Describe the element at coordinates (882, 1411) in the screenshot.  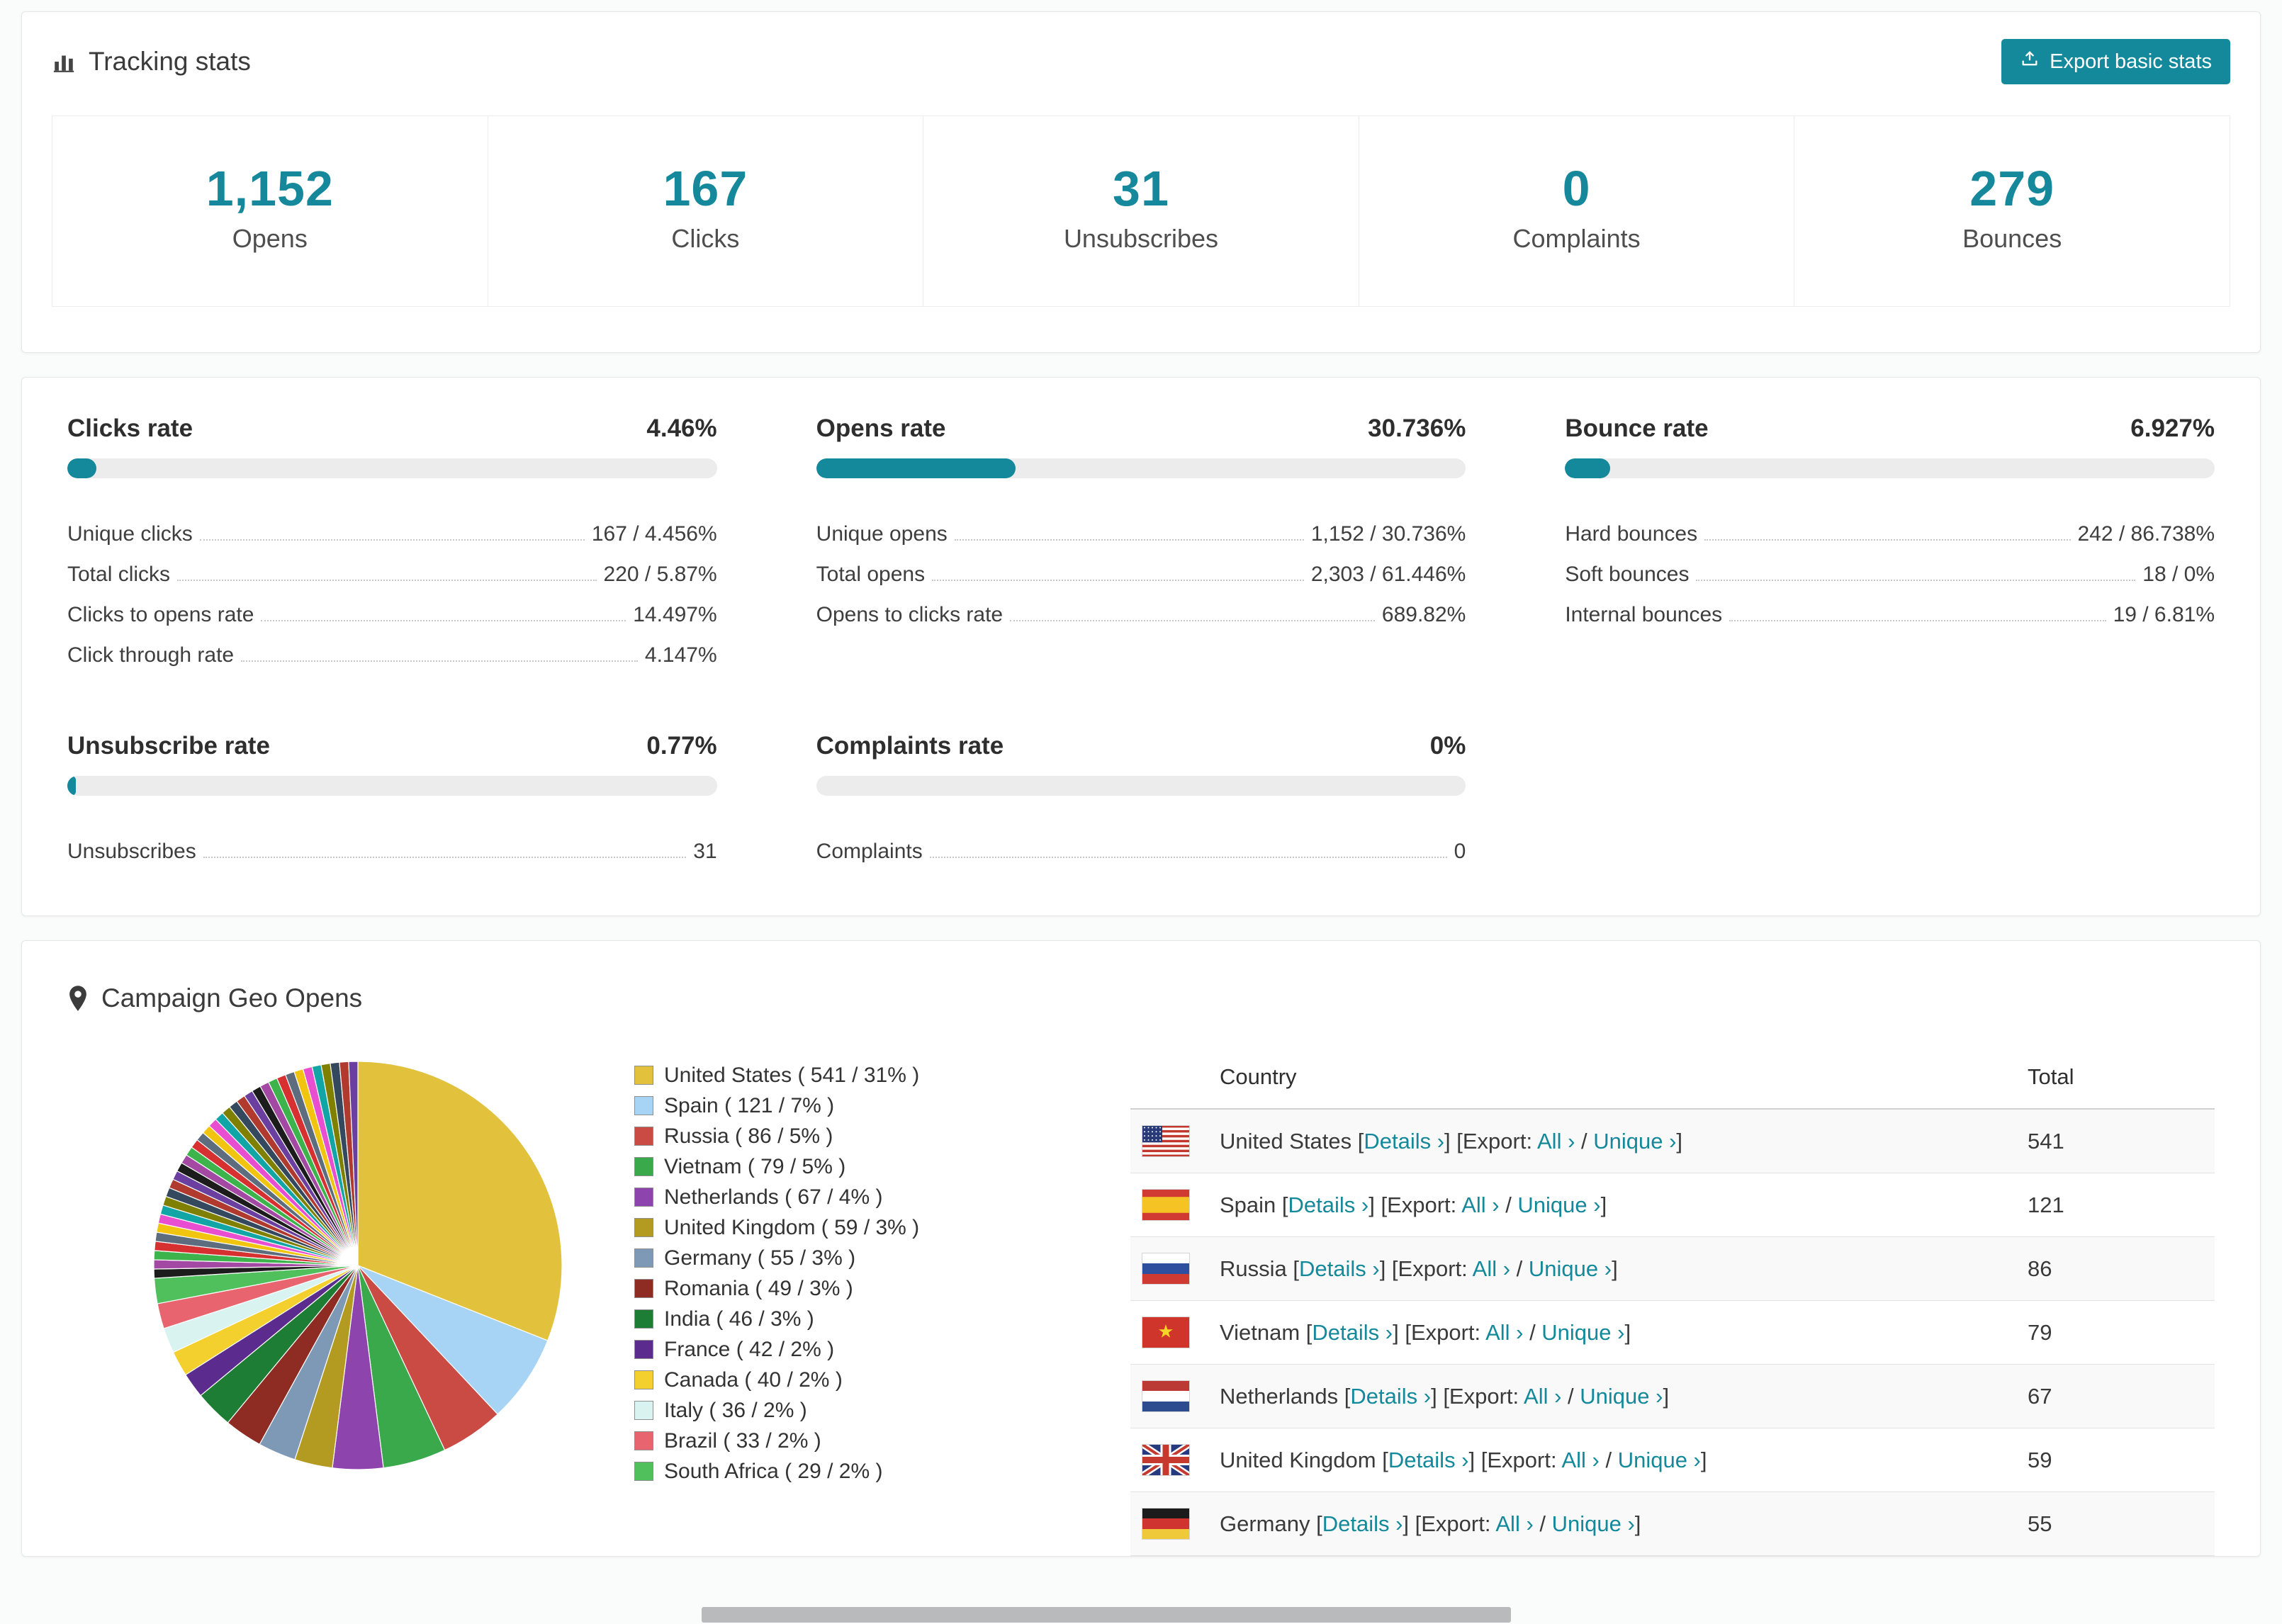
I see `legend-item: Italy ( 36 / 2% )` at that location.